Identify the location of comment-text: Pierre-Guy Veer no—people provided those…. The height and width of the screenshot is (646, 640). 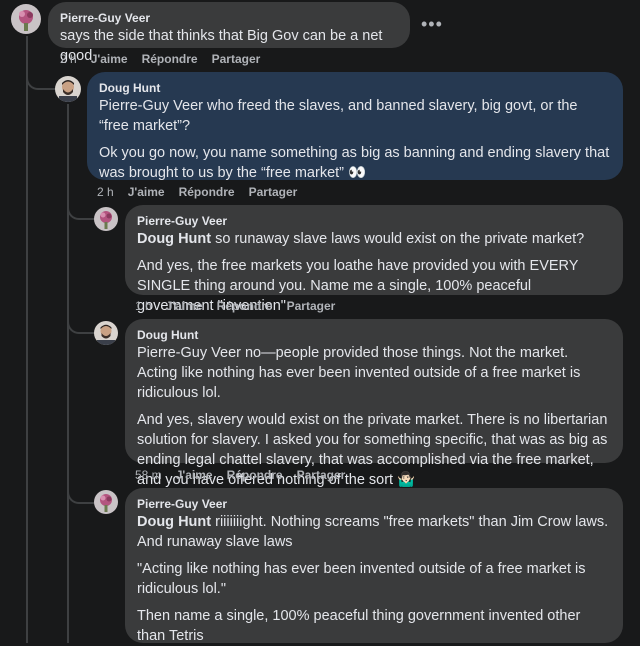
(359, 373).